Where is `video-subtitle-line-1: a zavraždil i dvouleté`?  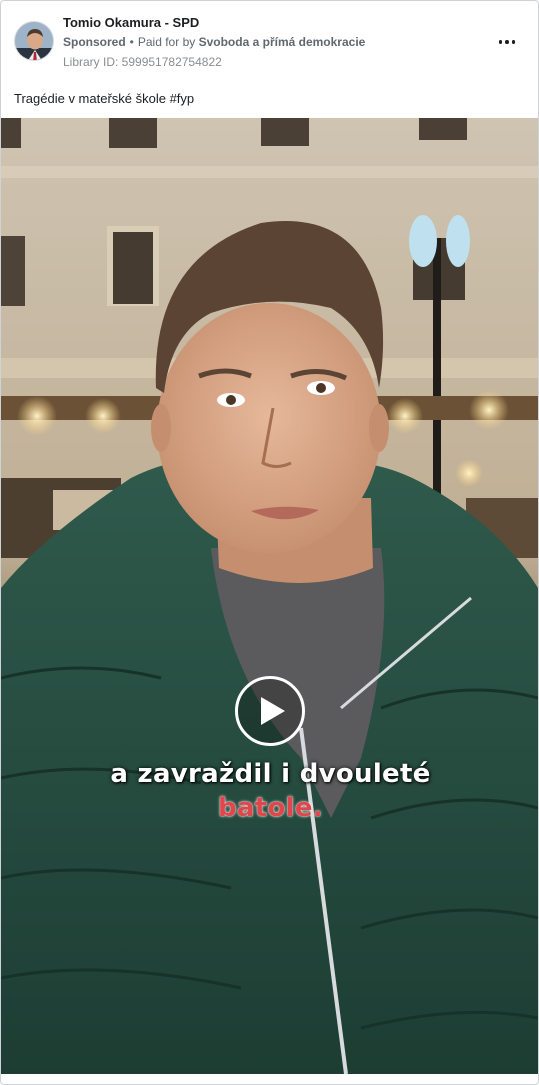
video-subtitle-line-1: a zavraždil i dvouleté is located at coordinates (270, 774).